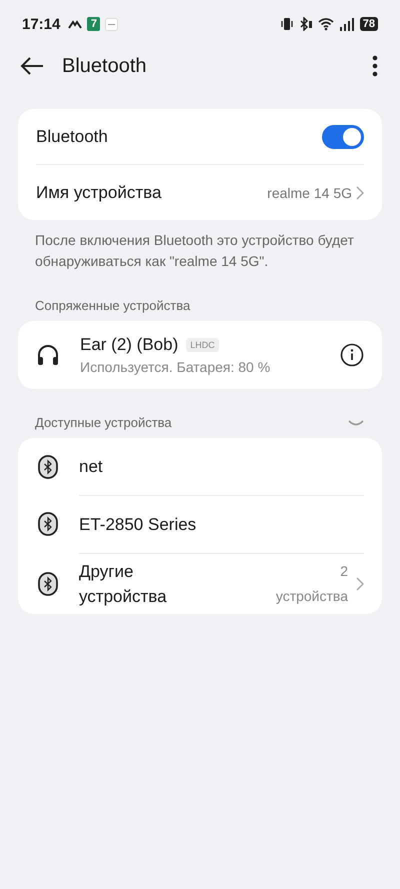  What do you see at coordinates (129, 345) in the screenshot?
I see `device-name: Ear (2) (Bob)` at bounding box center [129, 345].